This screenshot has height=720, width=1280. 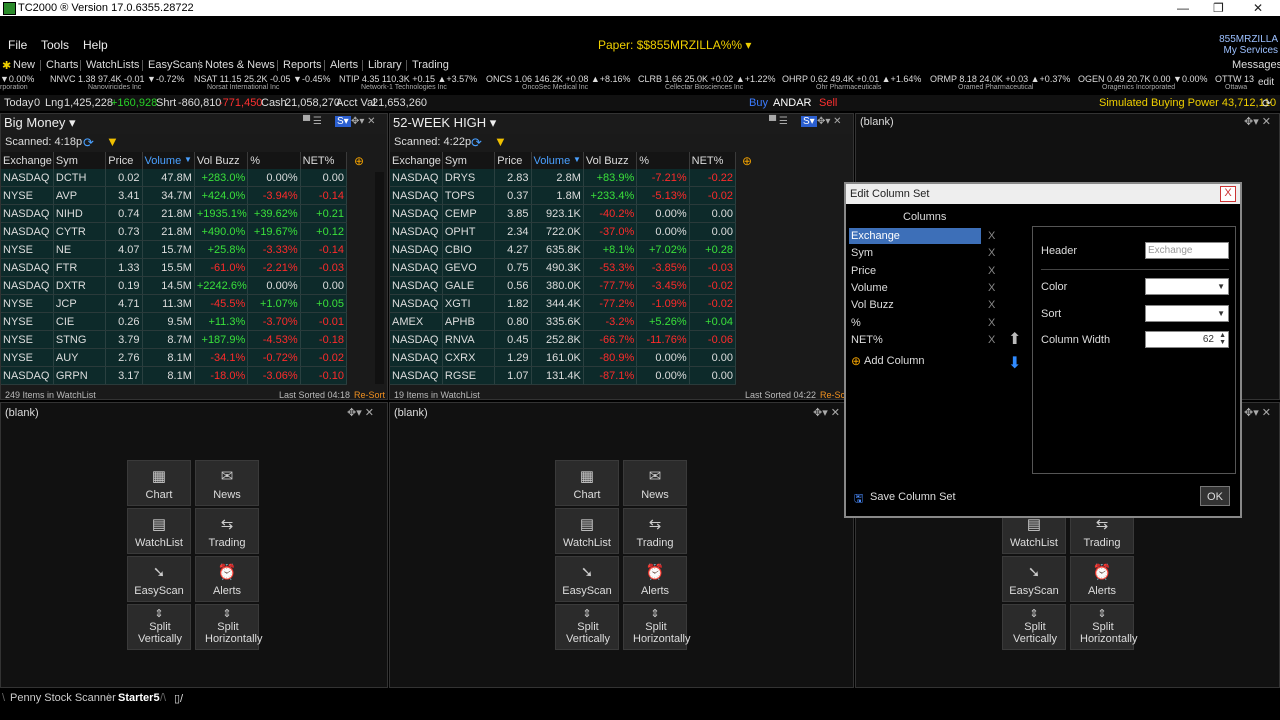 I want to click on toolbar-library: Library, so click(x=385, y=65).